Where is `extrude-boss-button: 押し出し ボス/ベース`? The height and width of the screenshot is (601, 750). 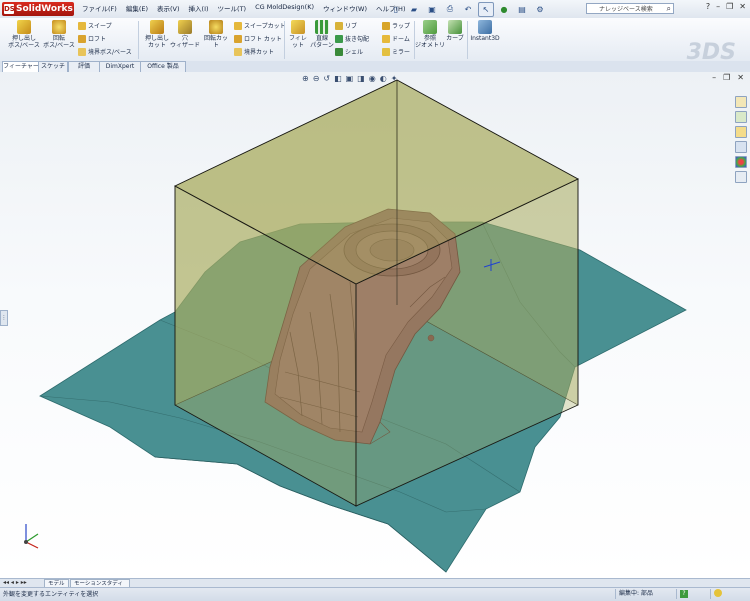 extrude-boss-button: 押し出し ボス/ベース is located at coordinates (24, 34).